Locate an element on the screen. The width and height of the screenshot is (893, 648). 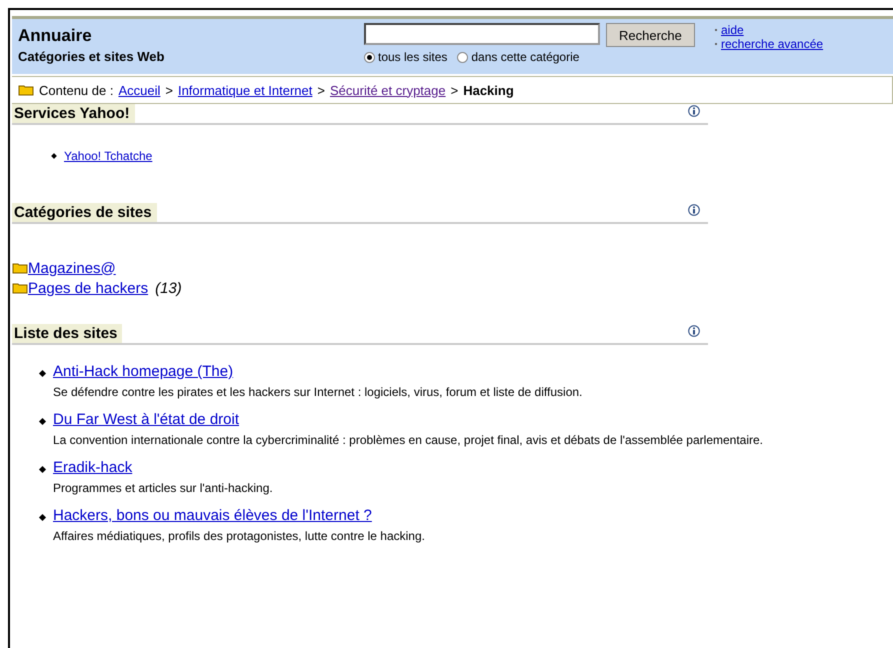
site-description: Se défendre contre les pirates et les hackers sur Internet : logiciels, virus, forum et liste de diffusion. is located at coordinates (317, 392).